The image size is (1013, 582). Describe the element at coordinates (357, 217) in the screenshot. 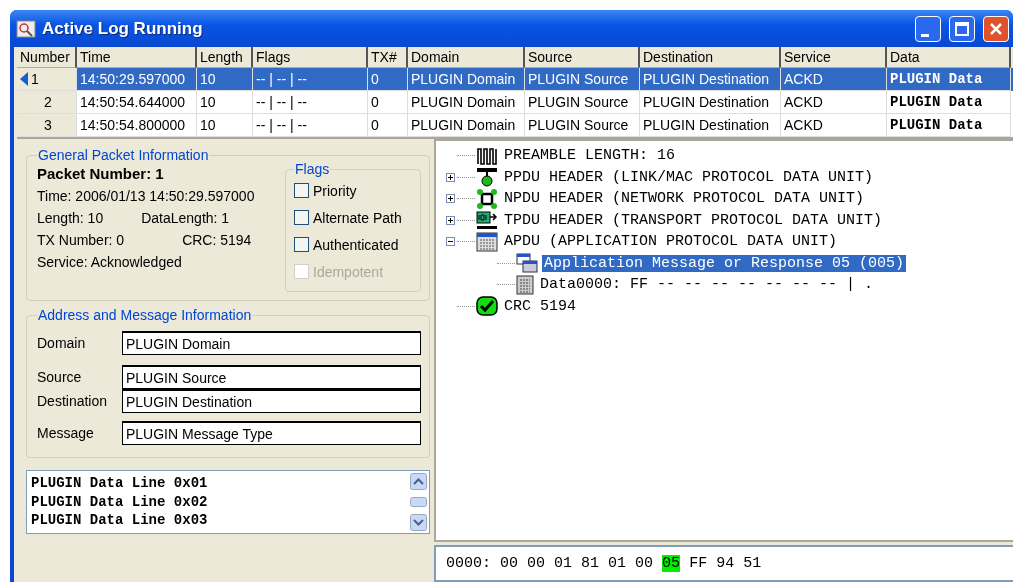

I see `checkbox-label: Alternate Path` at that location.